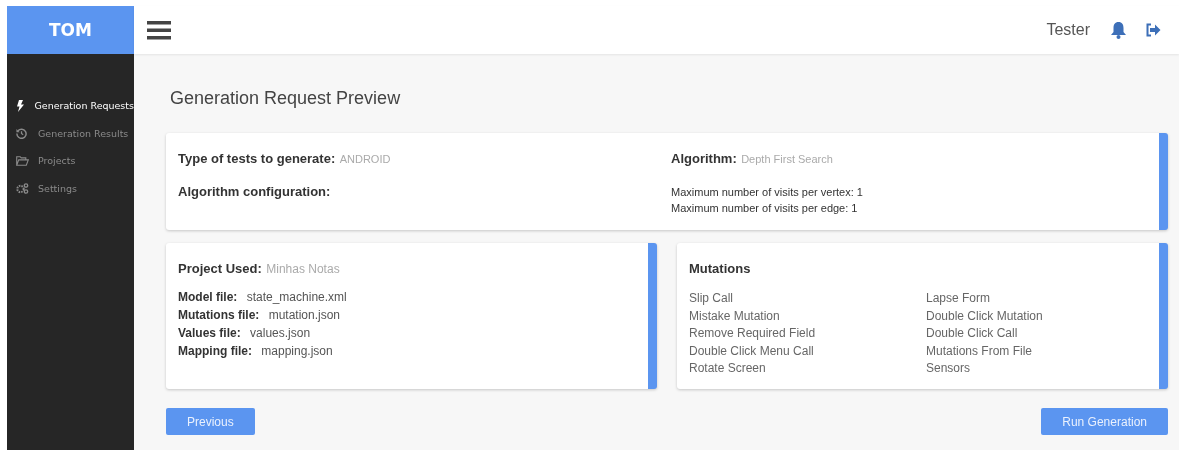  What do you see at coordinates (949, 369) in the screenshot?
I see `mutation-item: Sensors` at bounding box center [949, 369].